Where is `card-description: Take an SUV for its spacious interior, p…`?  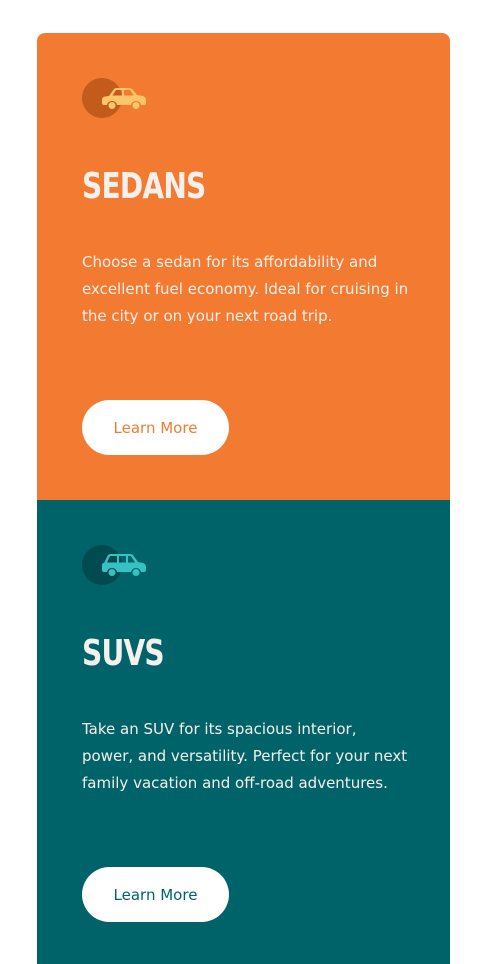
card-description: Take an SUV for its spacious interior, p… is located at coordinates (245, 756).